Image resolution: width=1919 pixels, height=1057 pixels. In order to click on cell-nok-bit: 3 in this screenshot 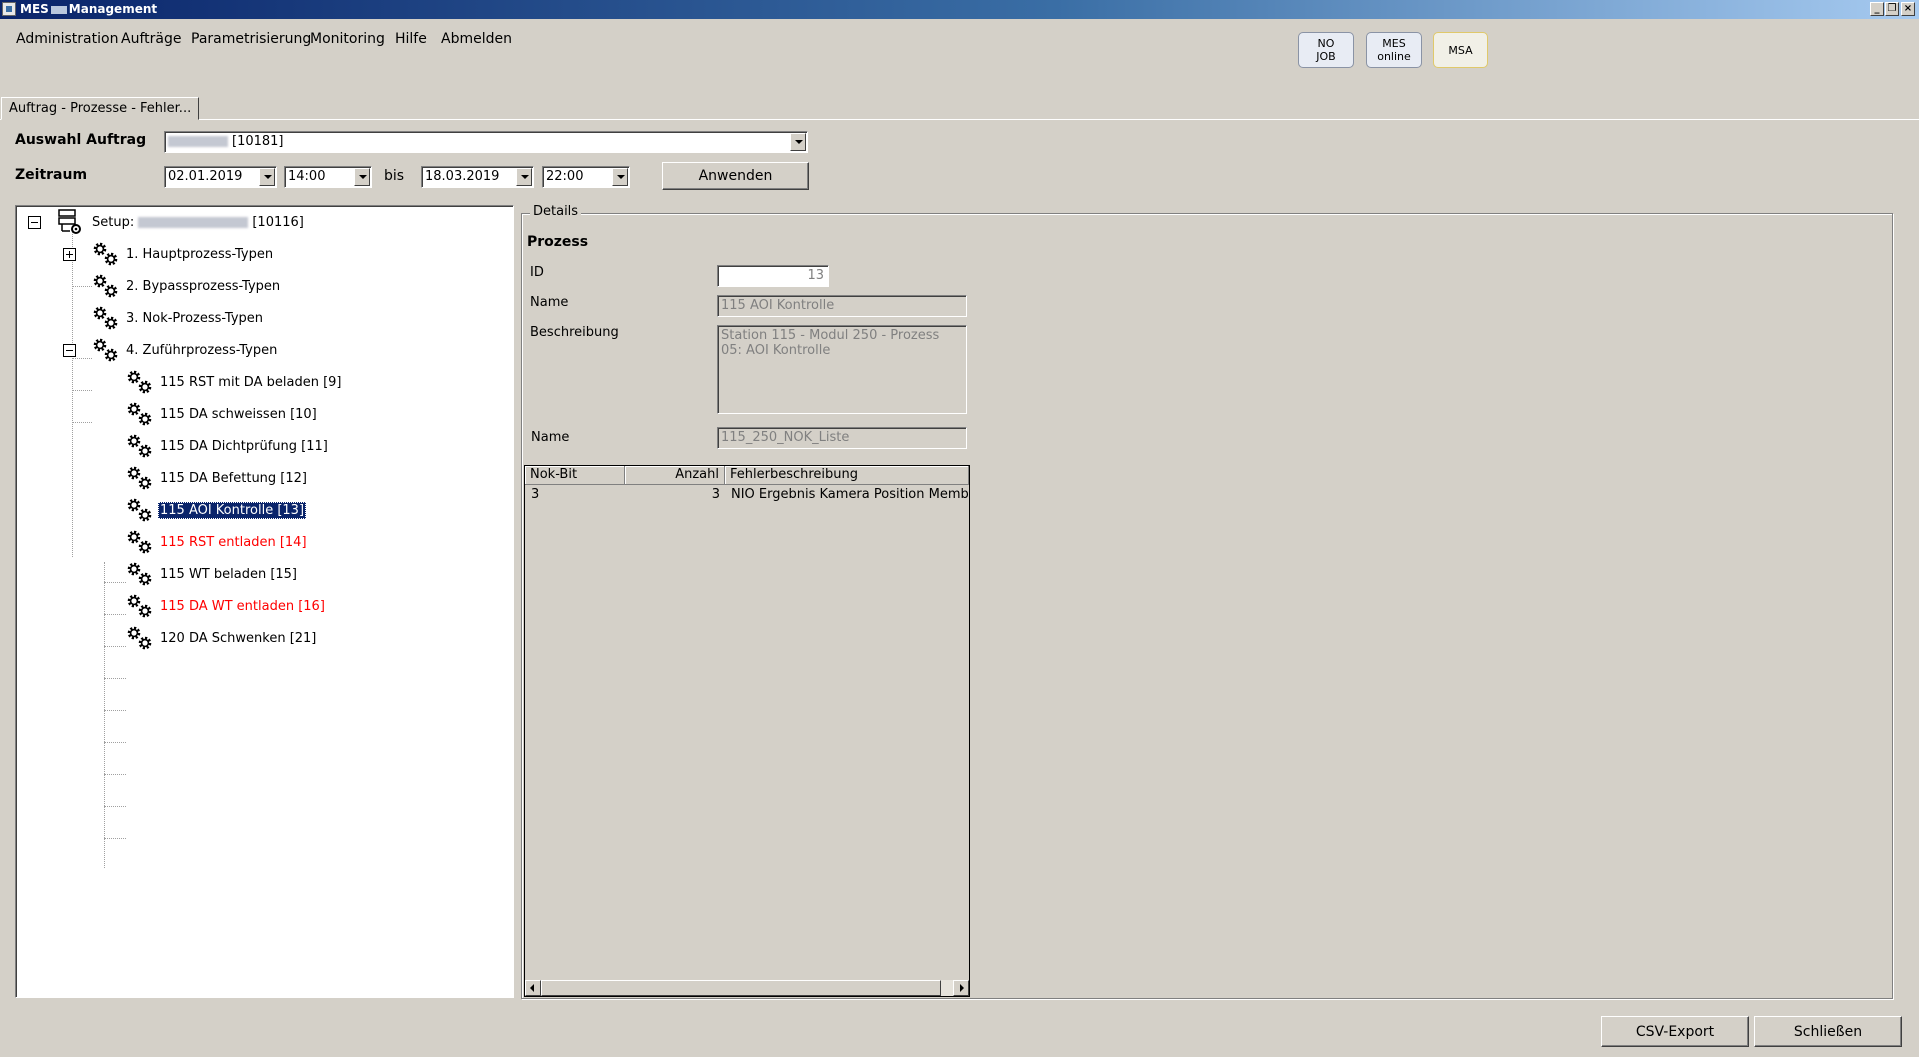, I will do `click(576, 494)`.